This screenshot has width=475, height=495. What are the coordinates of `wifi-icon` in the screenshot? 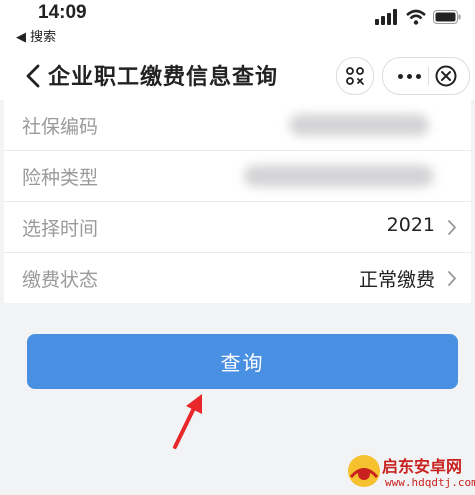 It's located at (416, 17).